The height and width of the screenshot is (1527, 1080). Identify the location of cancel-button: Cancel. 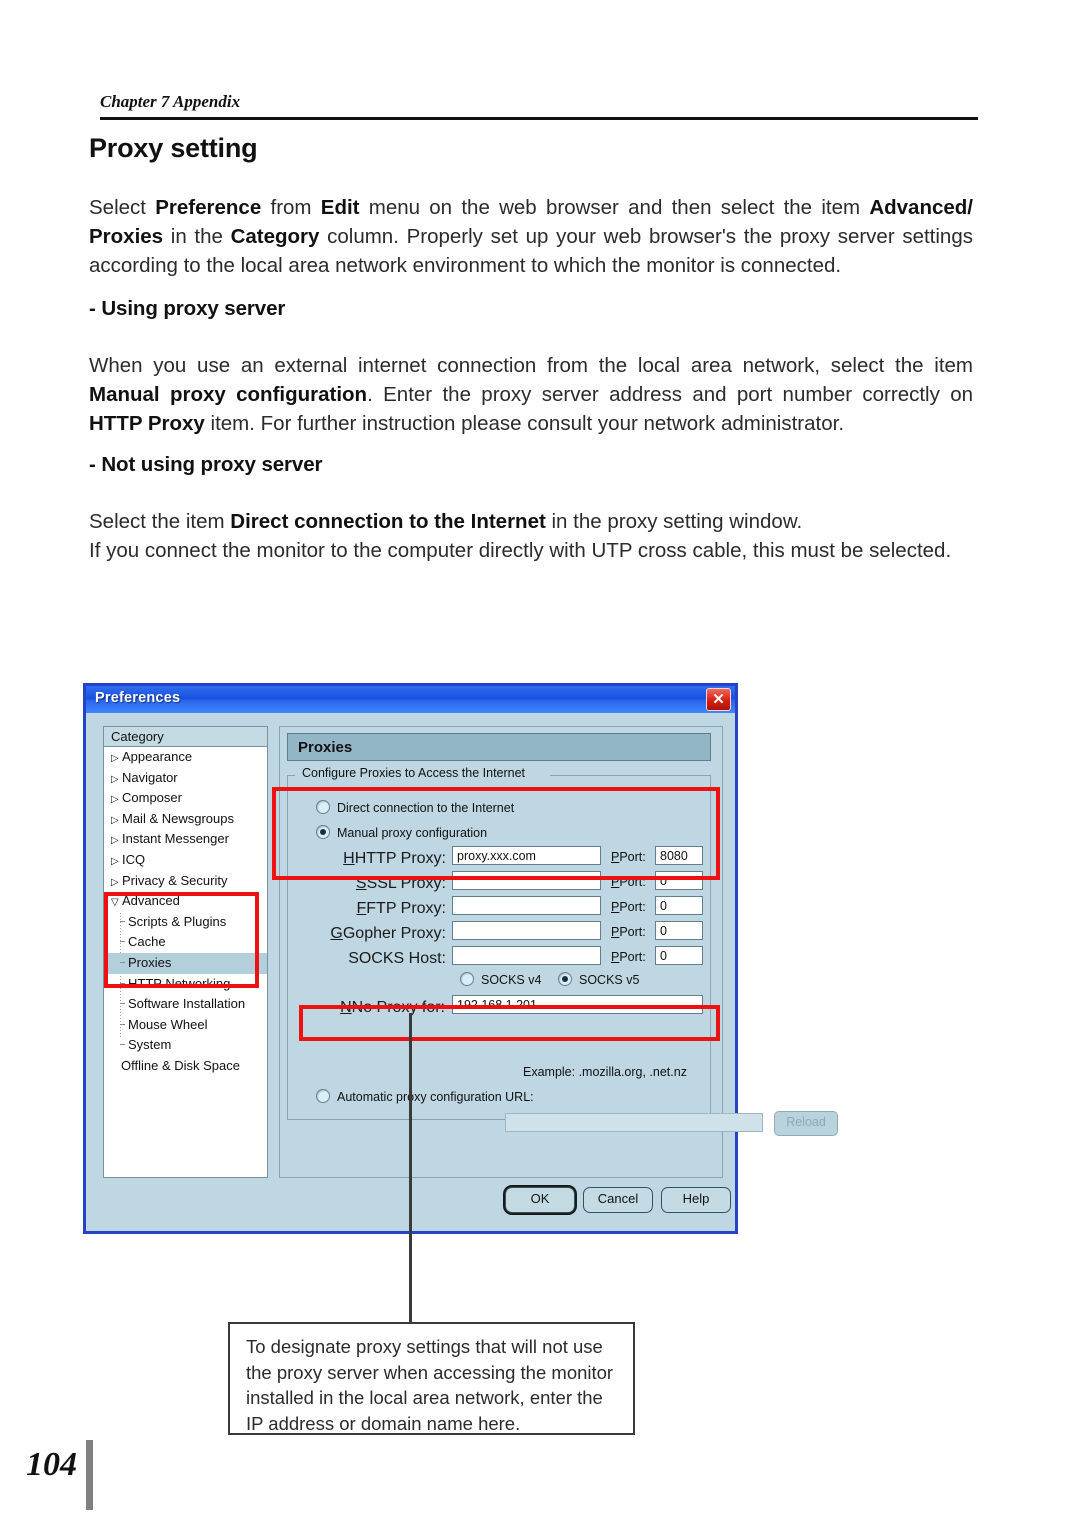
(618, 1200).